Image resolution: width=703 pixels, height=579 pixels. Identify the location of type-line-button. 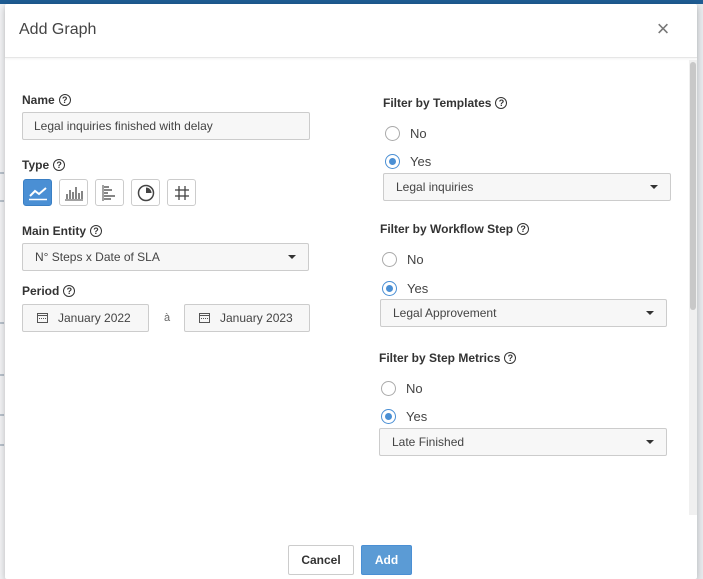
(37, 192).